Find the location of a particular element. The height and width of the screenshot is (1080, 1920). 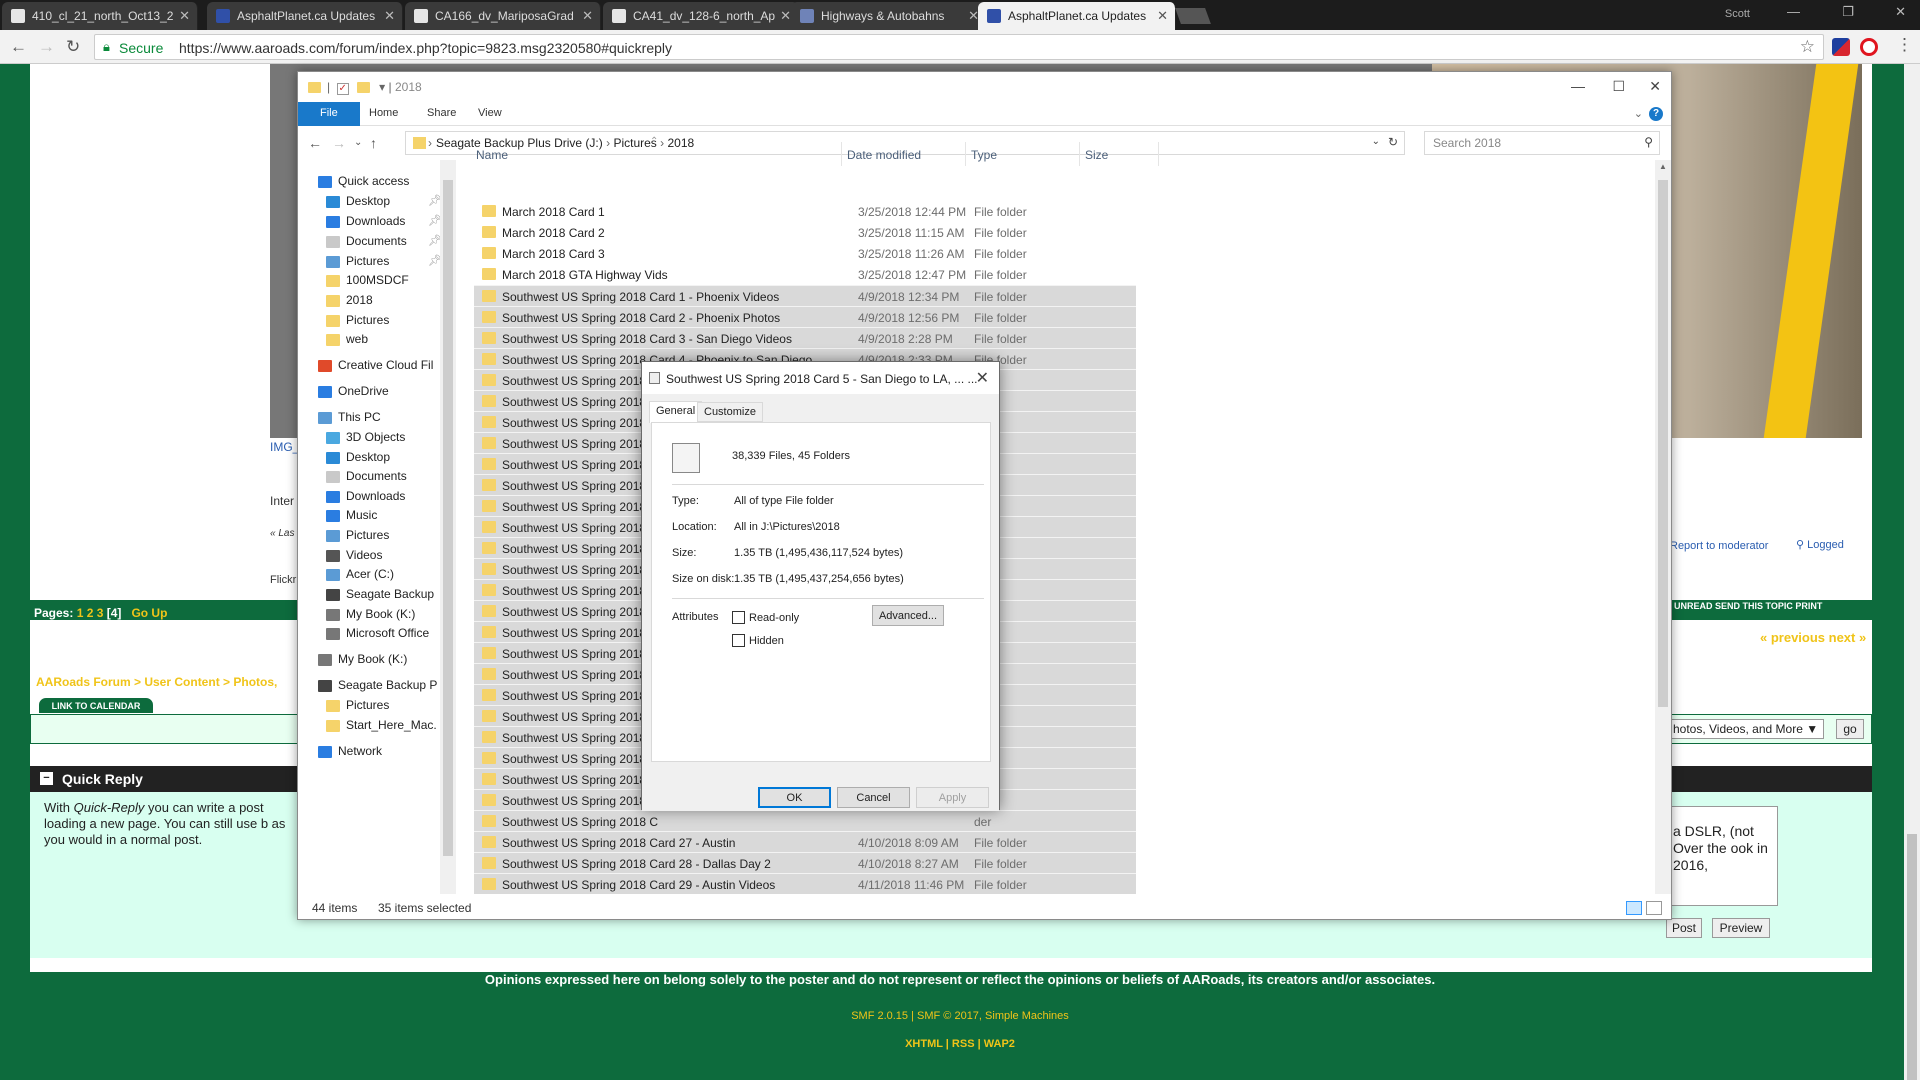

prev-next-links: « previous next » is located at coordinates (1813, 637).